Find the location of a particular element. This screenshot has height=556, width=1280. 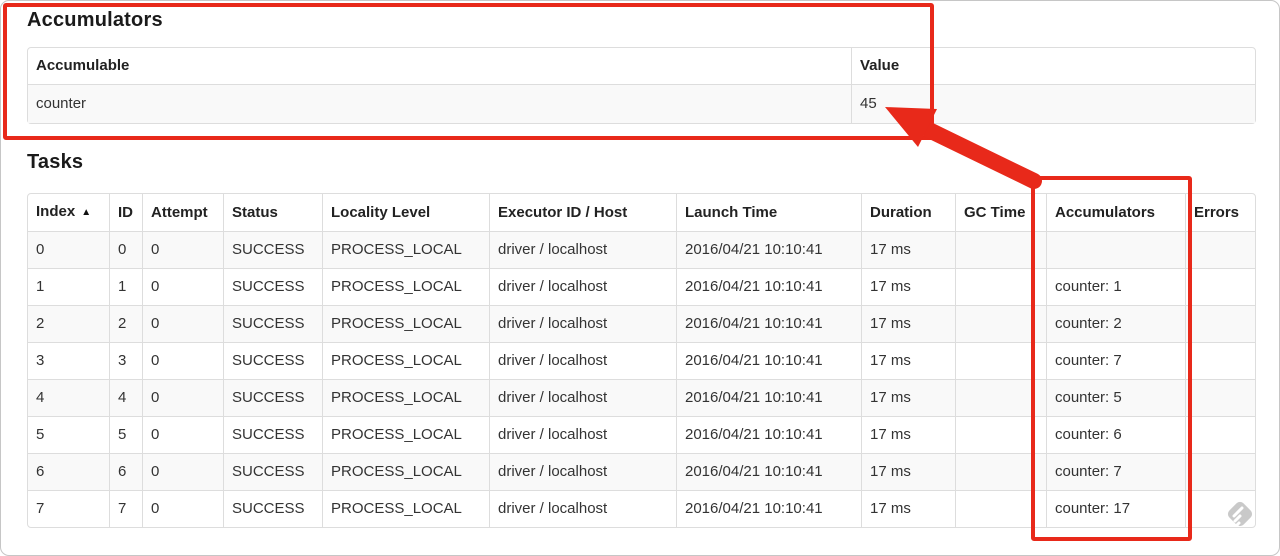

column-header-errors: Errors is located at coordinates (1220, 212).